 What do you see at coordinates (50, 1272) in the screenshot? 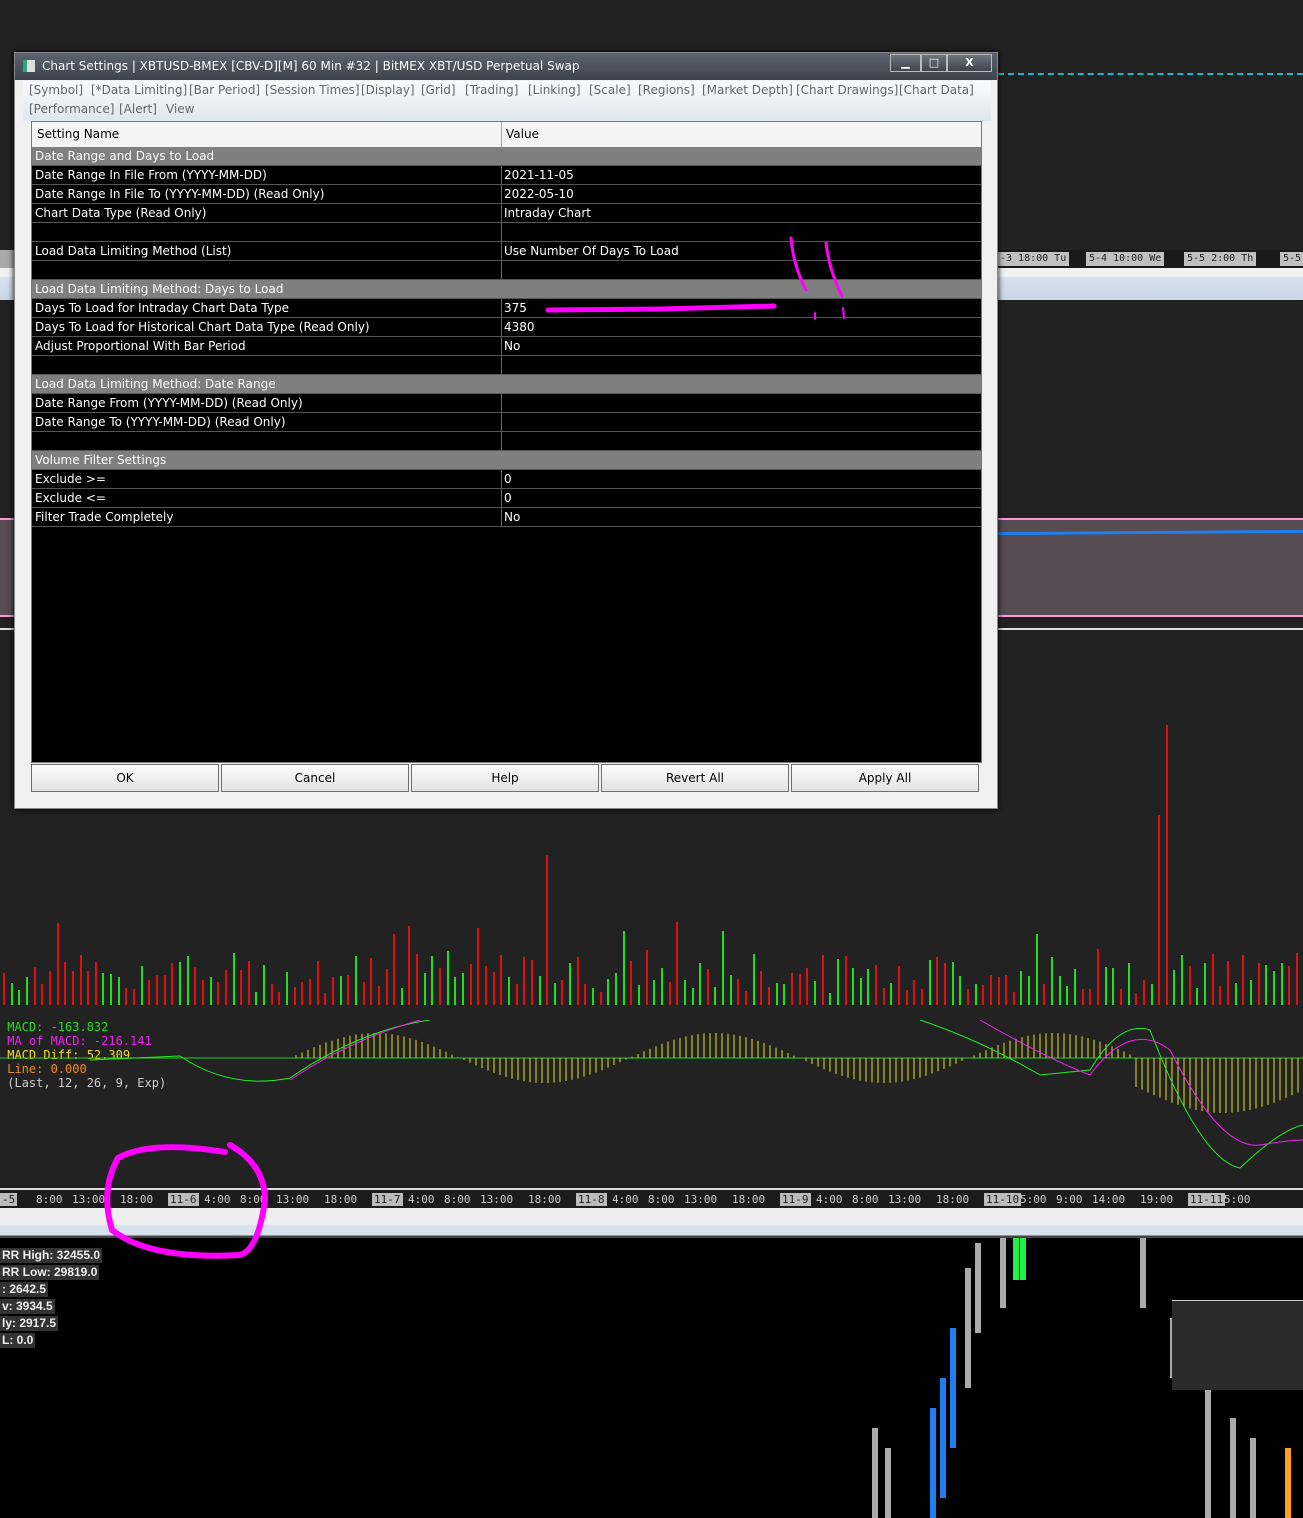
I see `study-value-label: RR Low: 29819.0` at bounding box center [50, 1272].